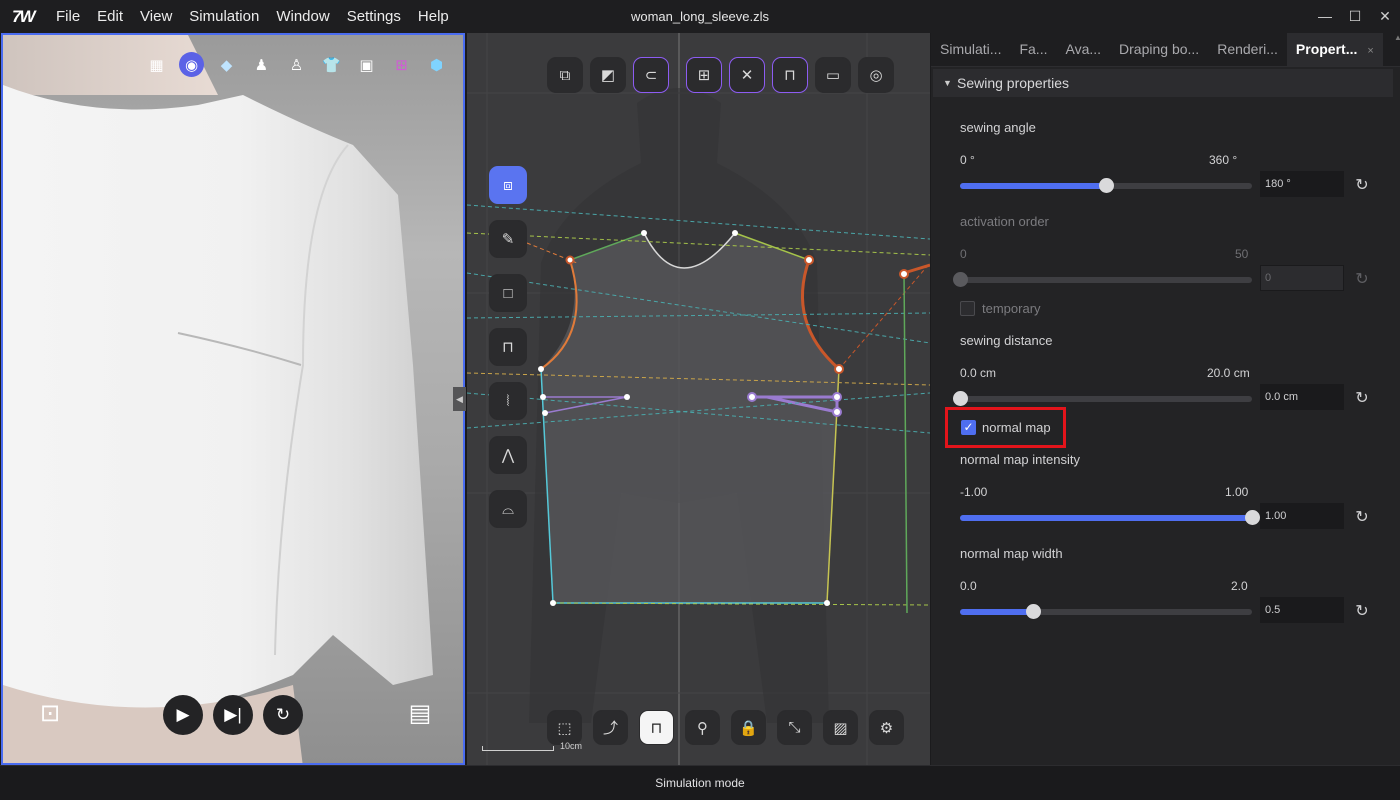 The width and height of the screenshot is (1400, 800). I want to click on menu-settings: Settings, so click(374, 16).